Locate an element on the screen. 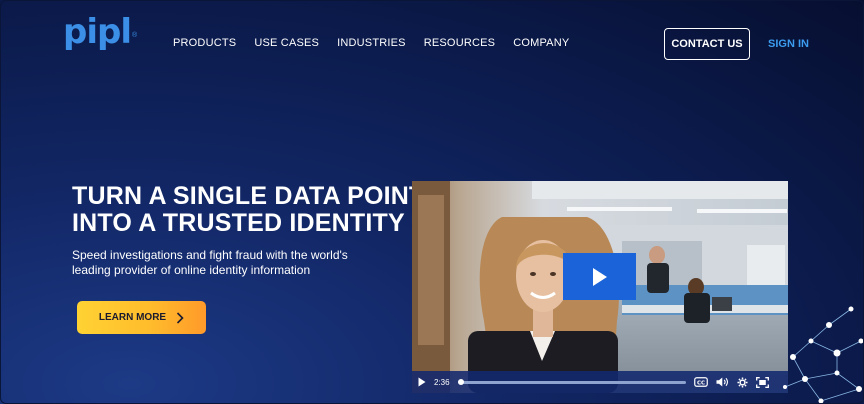  fullscreen-icon is located at coordinates (762, 382).